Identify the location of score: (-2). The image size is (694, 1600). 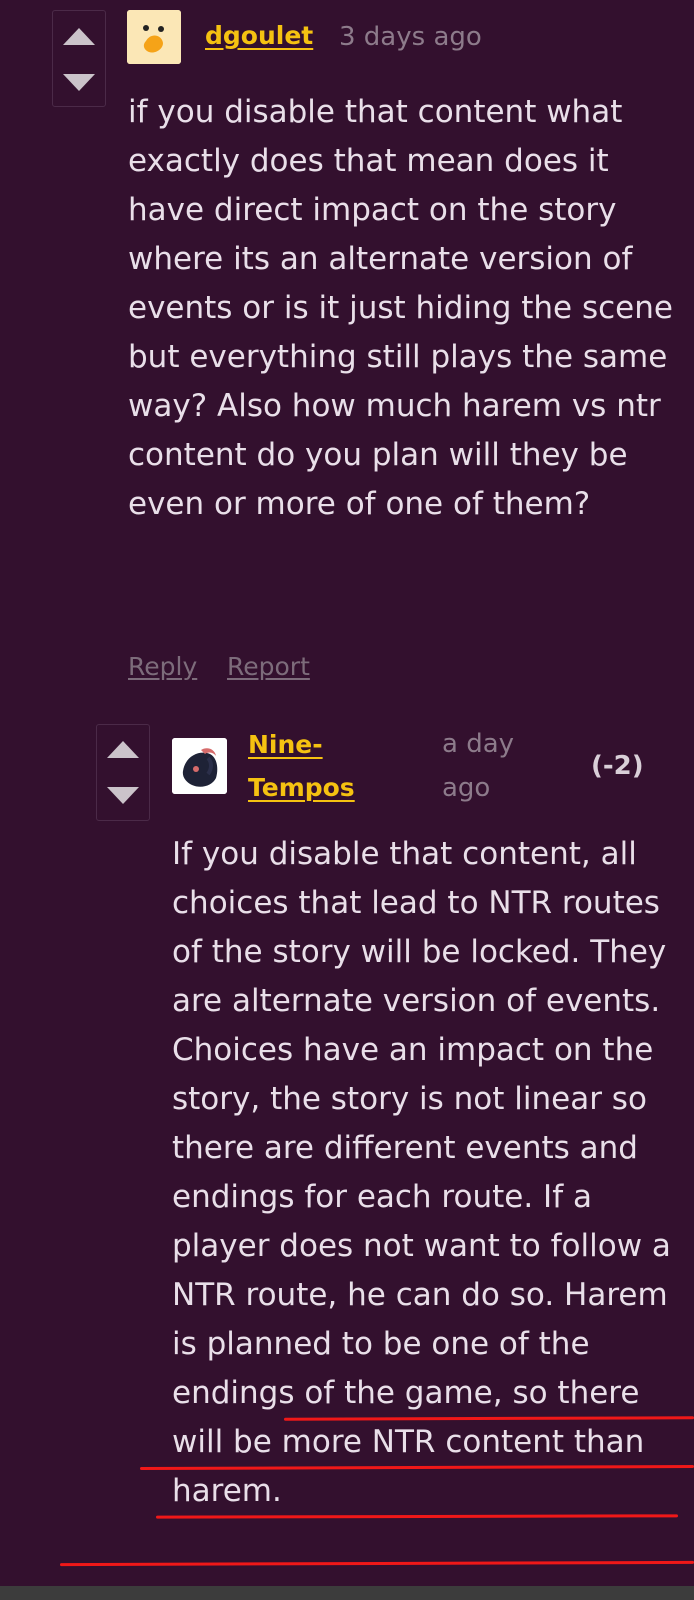
(617, 766).